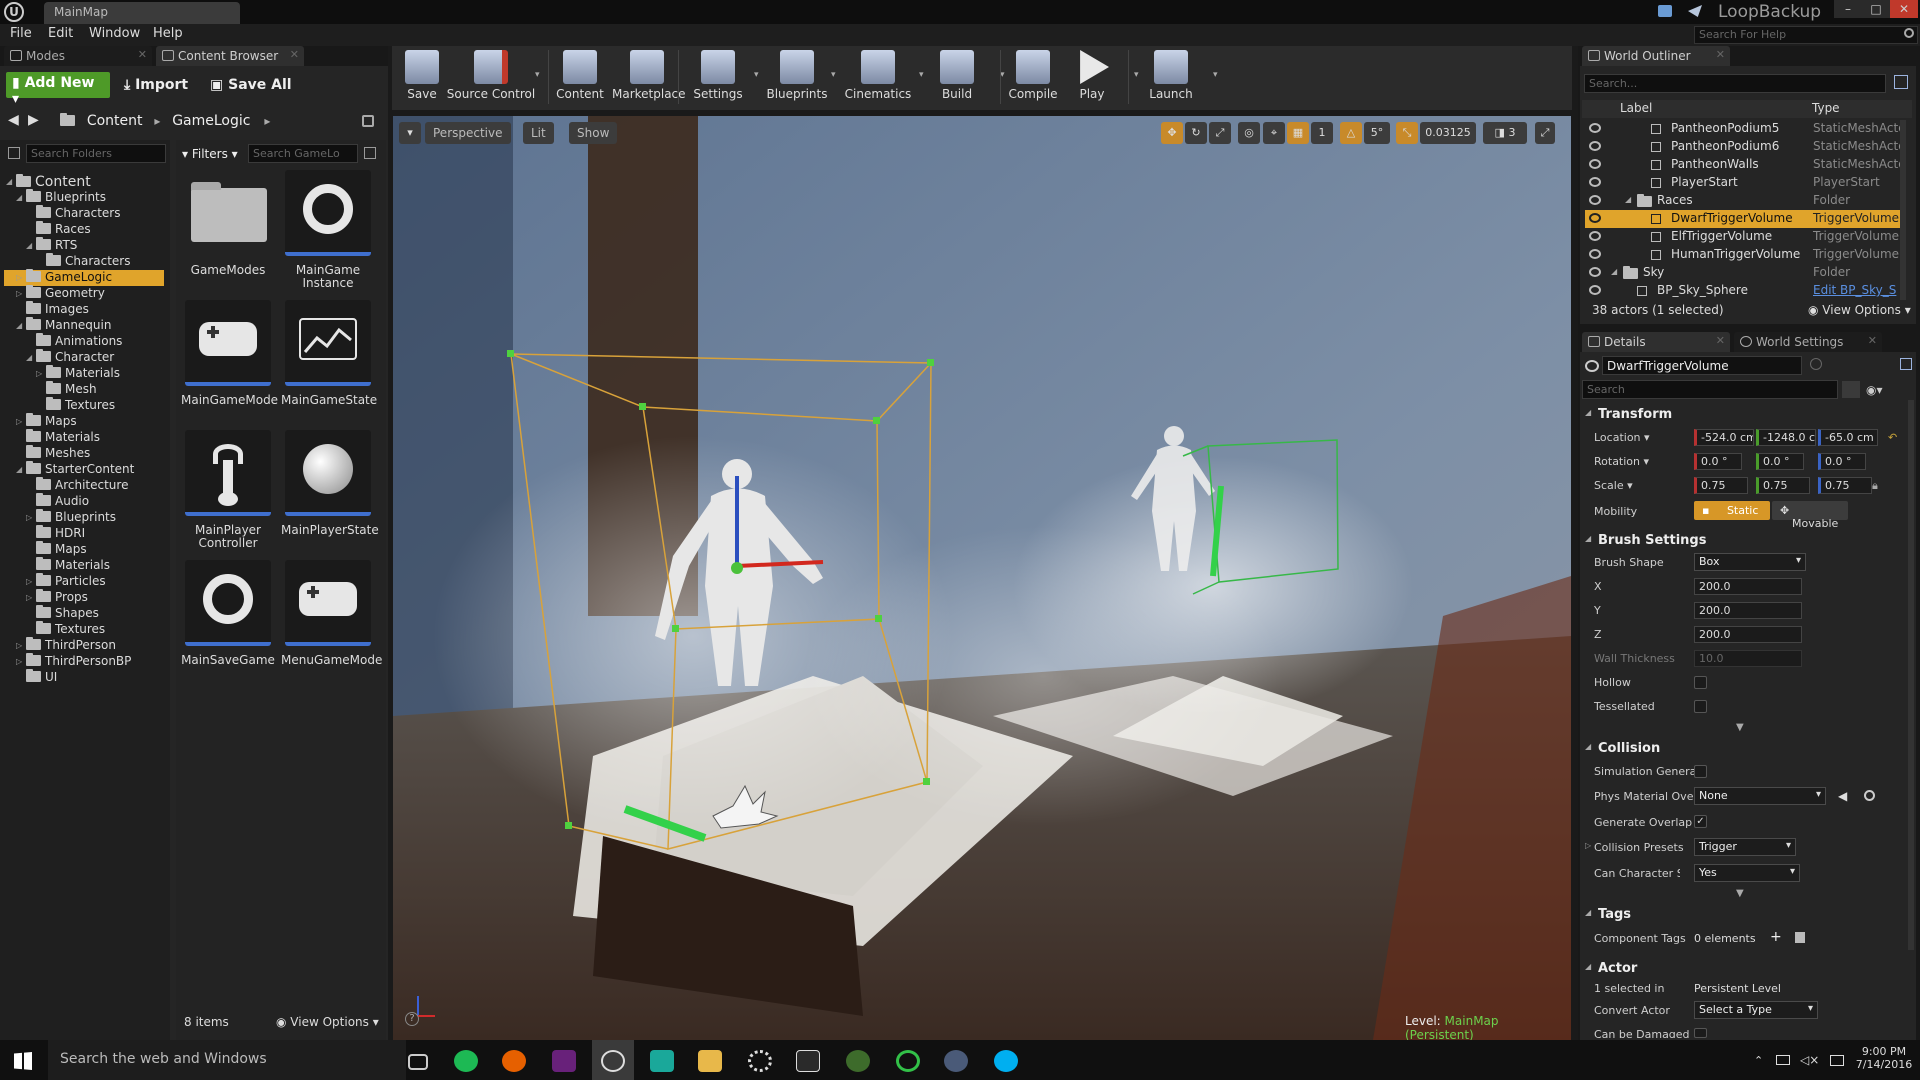 Image resolution: width=1920 pixels, height=1080 pixels. I want to click on details-scrollbar, so click(1911, 675).